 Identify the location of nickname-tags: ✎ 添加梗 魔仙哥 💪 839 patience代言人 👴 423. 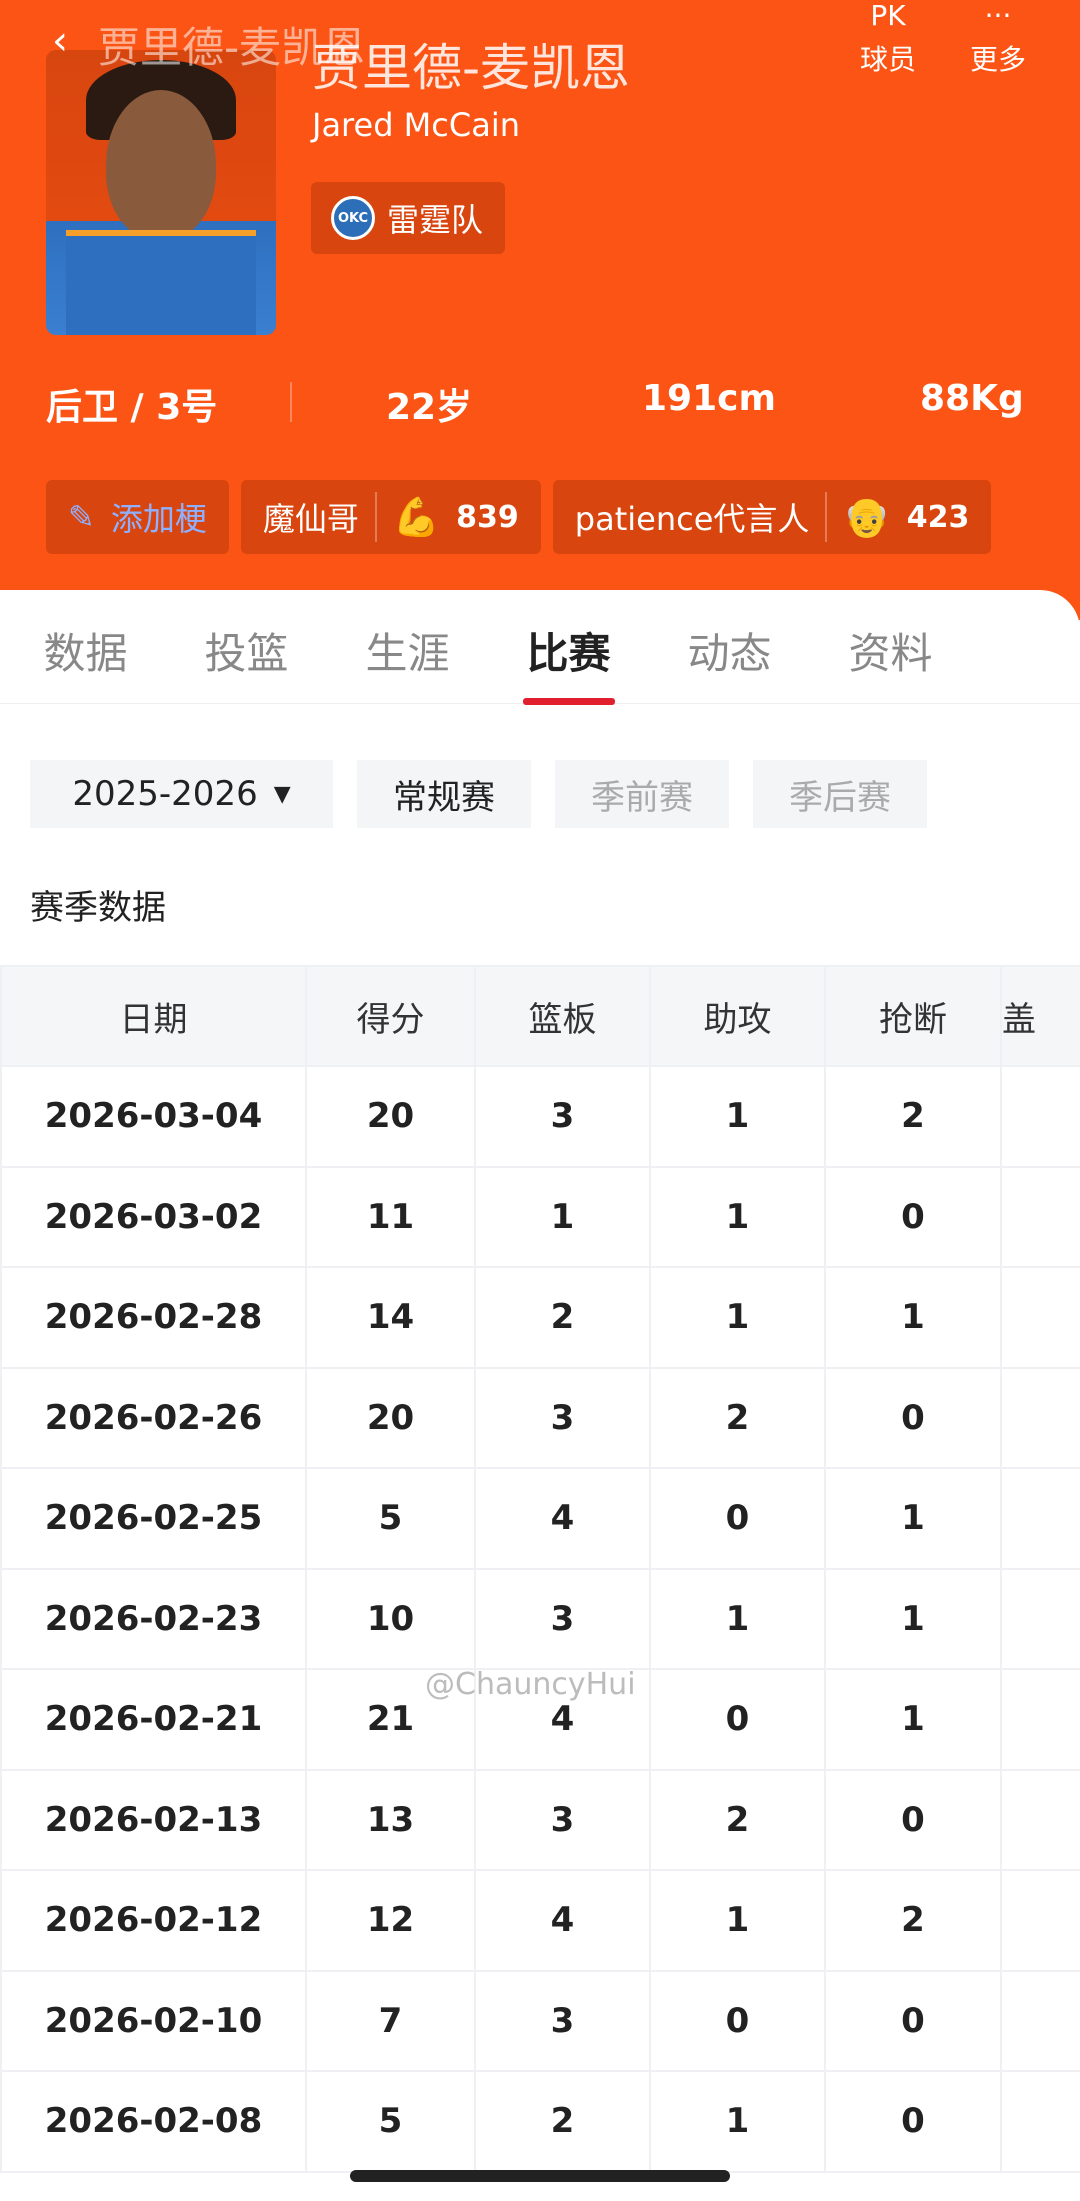
(519, 517).